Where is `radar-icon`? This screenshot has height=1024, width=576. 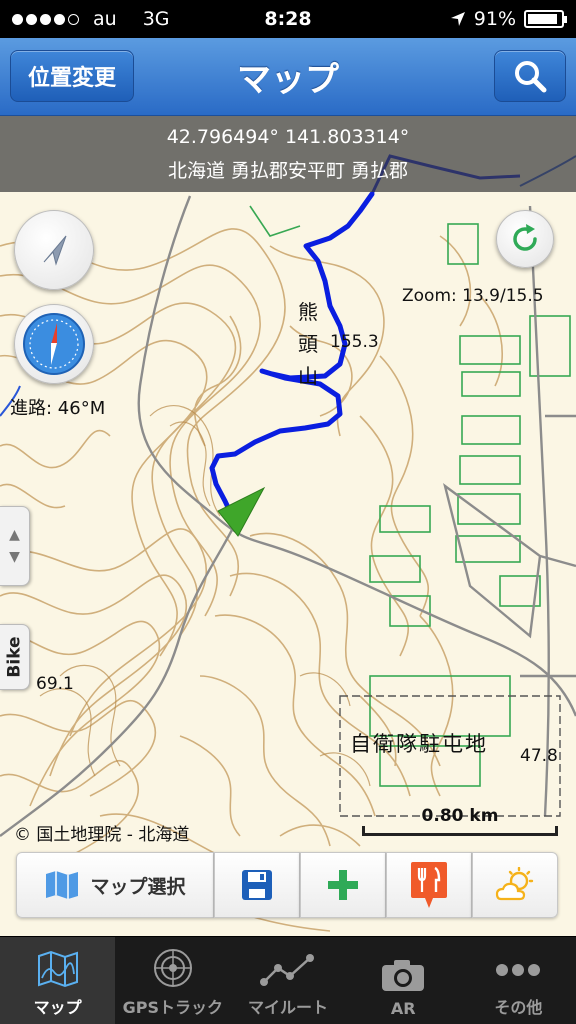 radar-icon is located at coordinates (172, 968).